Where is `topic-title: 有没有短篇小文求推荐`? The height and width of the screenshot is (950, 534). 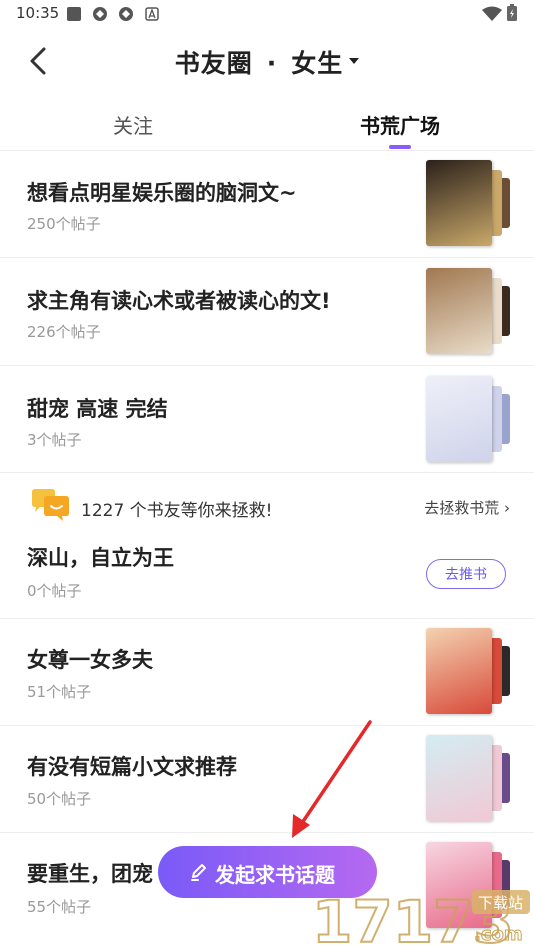
topic-title: 有没有短篇小文求推荐 is located at coordinates (132, 767).